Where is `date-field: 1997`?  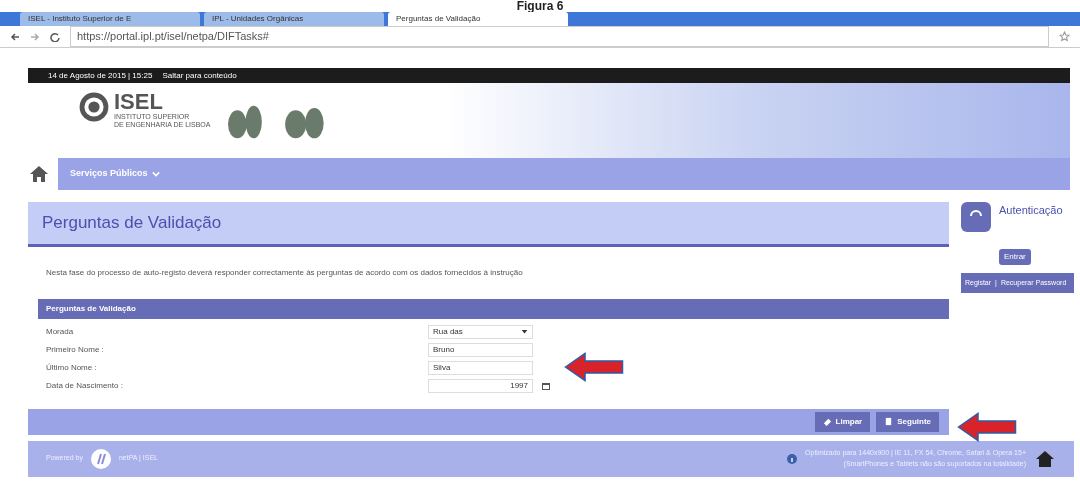 date-field: 1997 is located at coordinates (480, 385).